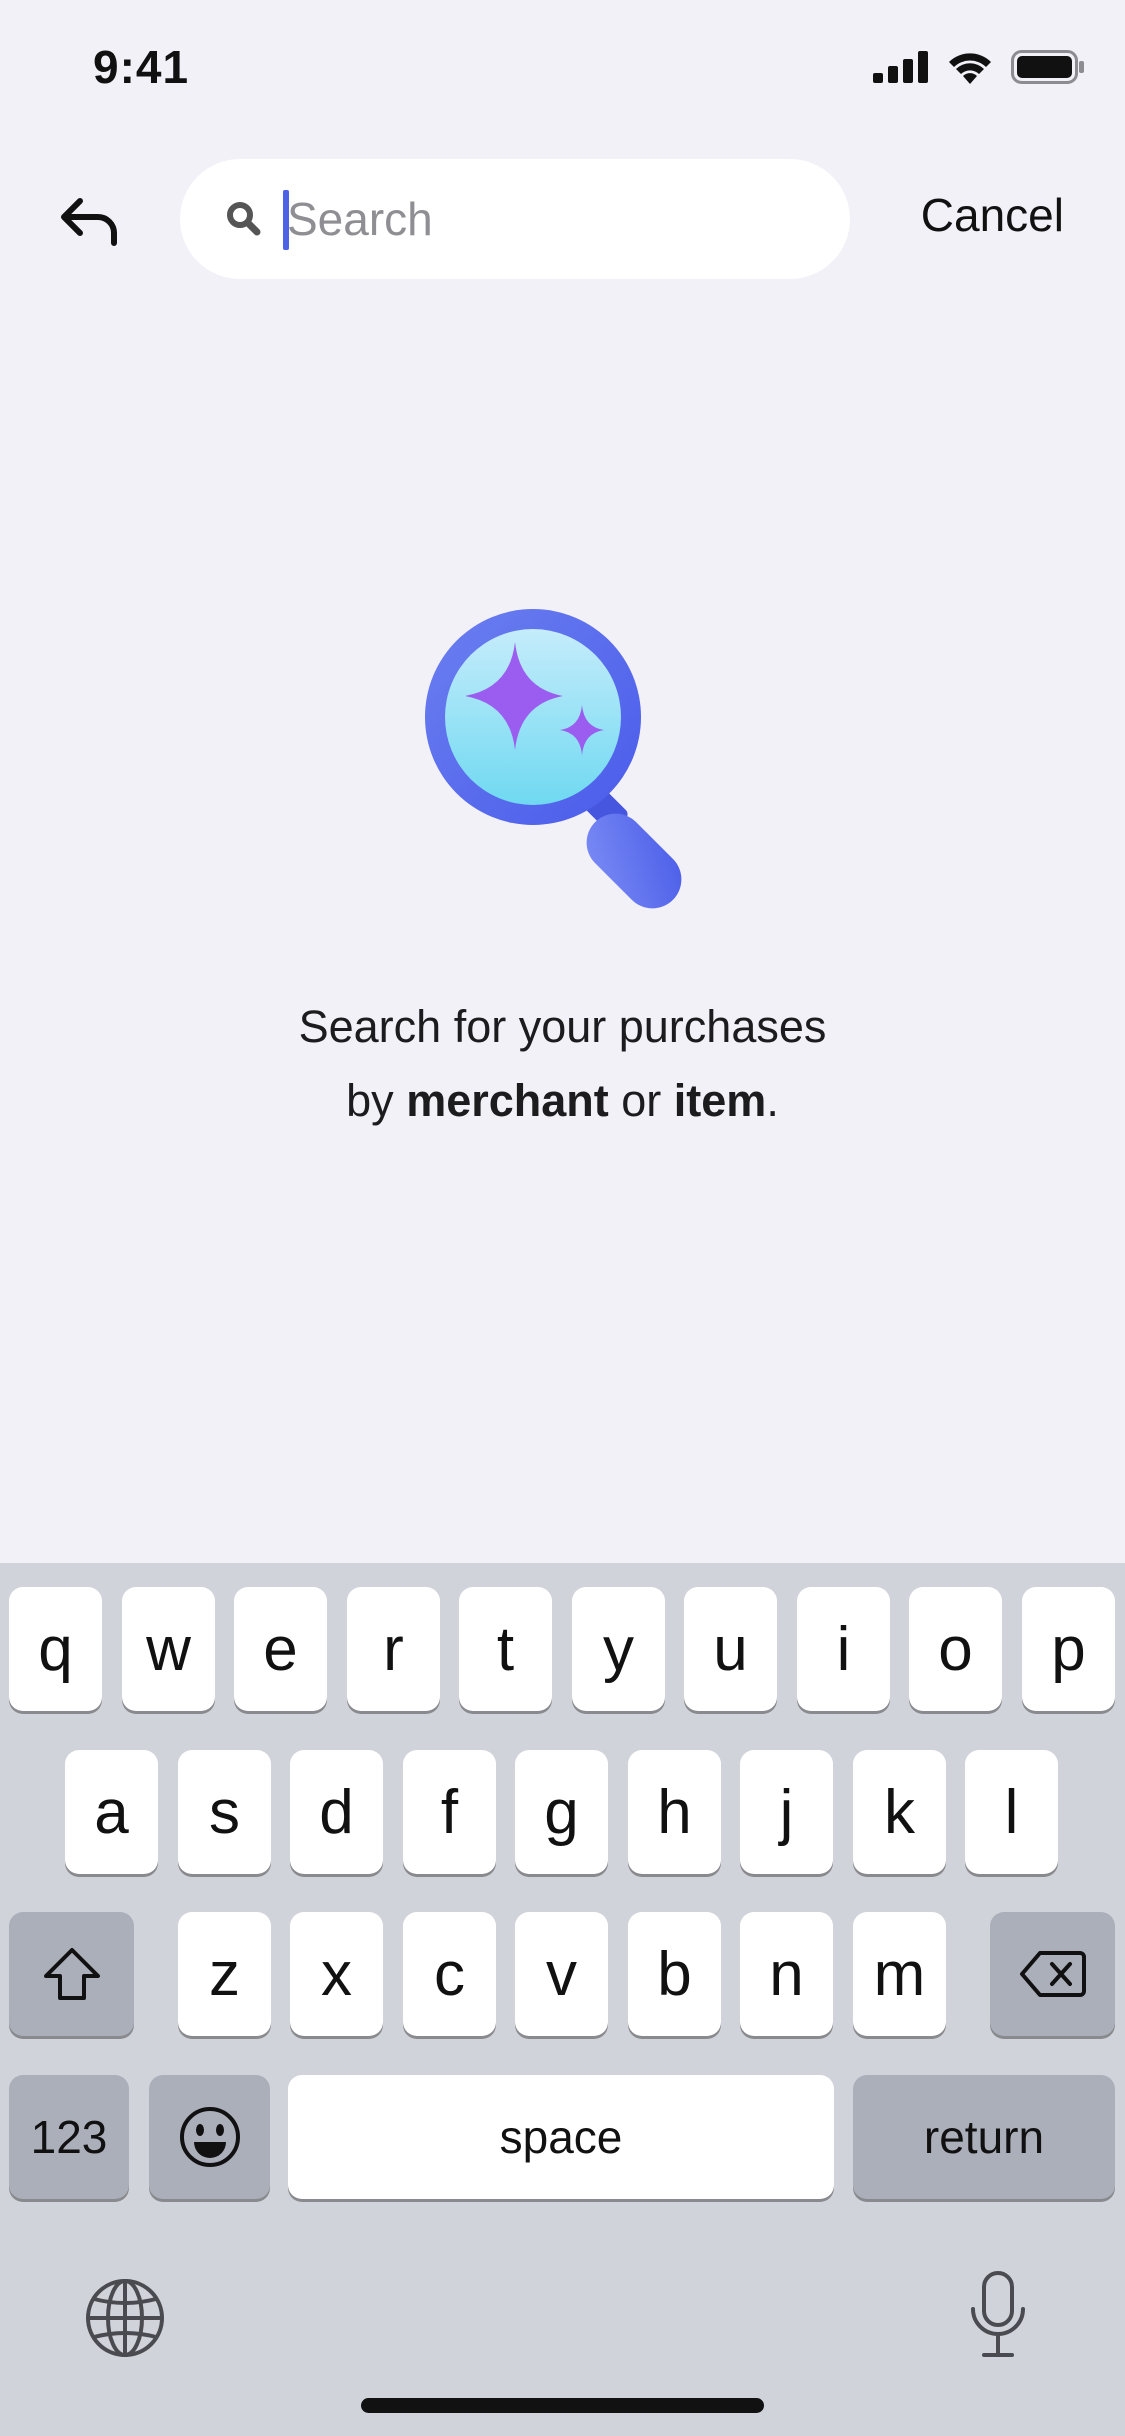  I want to click on key-n: n, so click(786, 1974).